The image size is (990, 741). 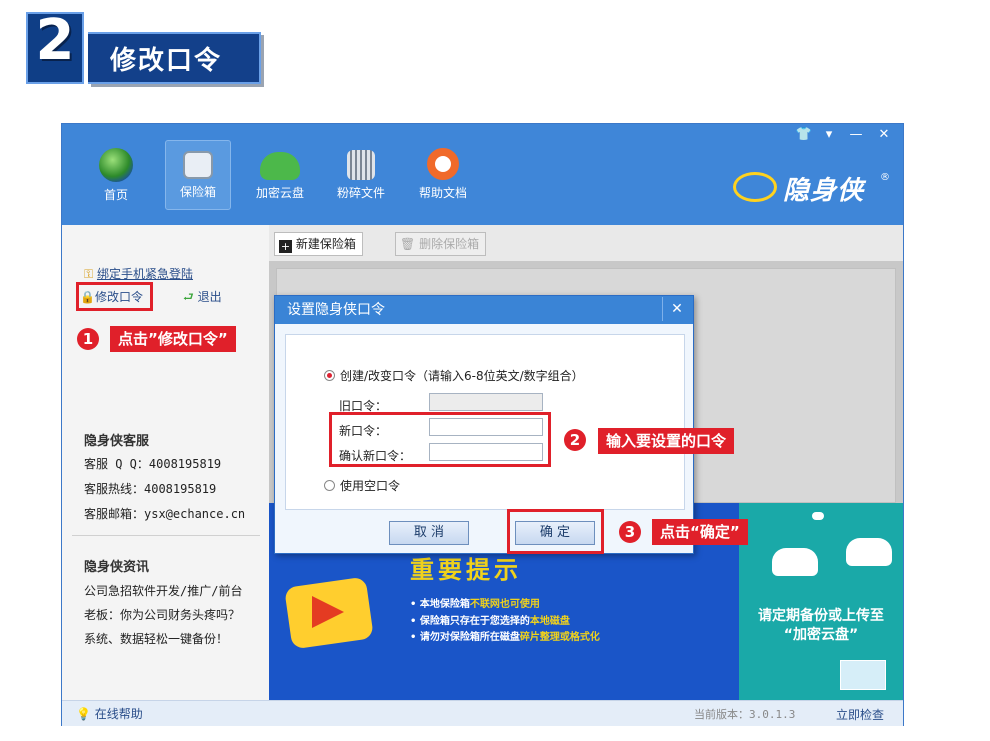 I want to click on logout-link: ⮐ 退出, so click(x=202, y=298).